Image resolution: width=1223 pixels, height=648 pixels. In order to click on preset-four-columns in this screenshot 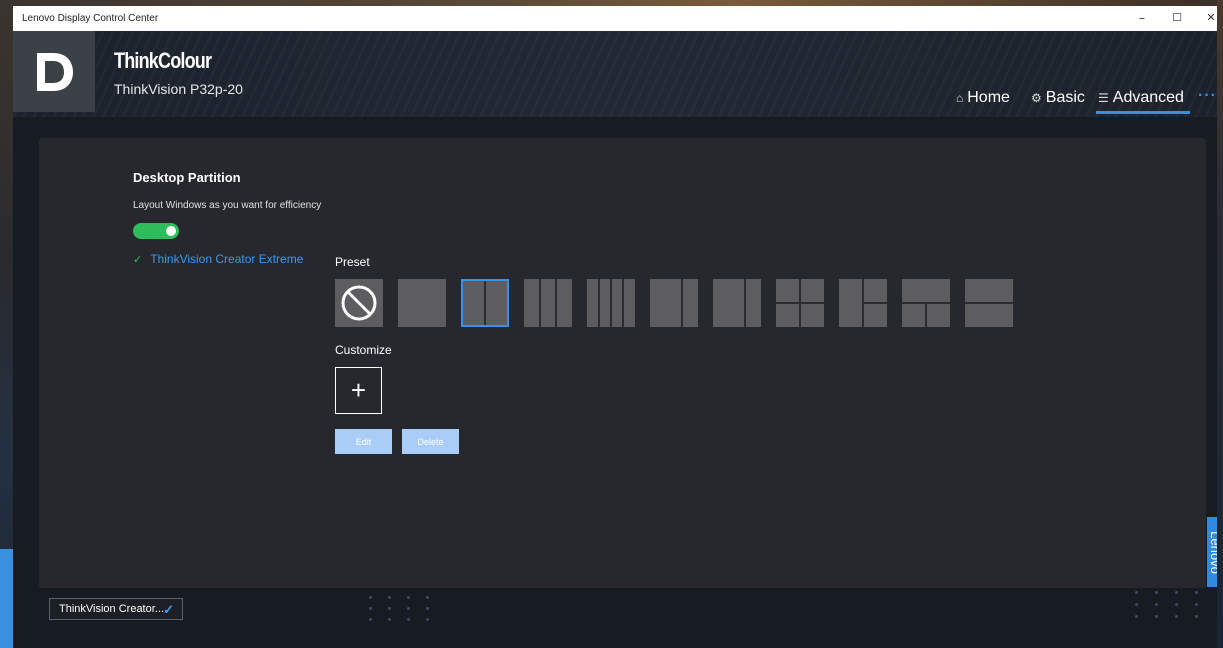, I will do `click(611, 303)`.